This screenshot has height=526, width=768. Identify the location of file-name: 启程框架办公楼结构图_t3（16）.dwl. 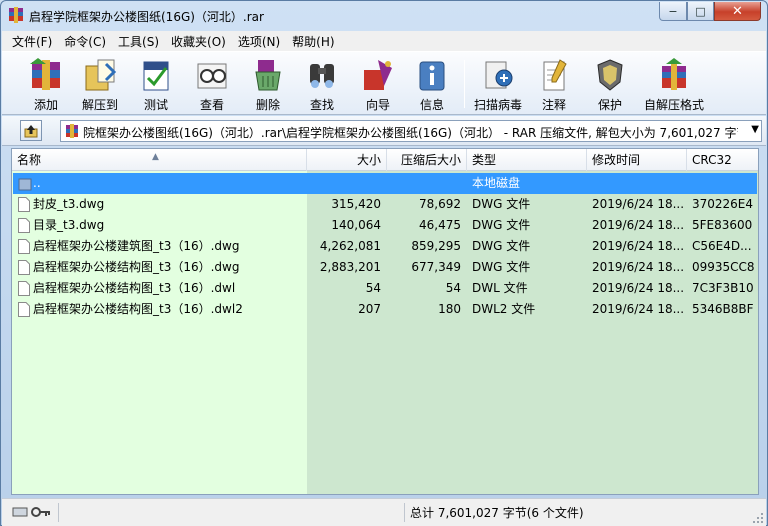
(134, 288).